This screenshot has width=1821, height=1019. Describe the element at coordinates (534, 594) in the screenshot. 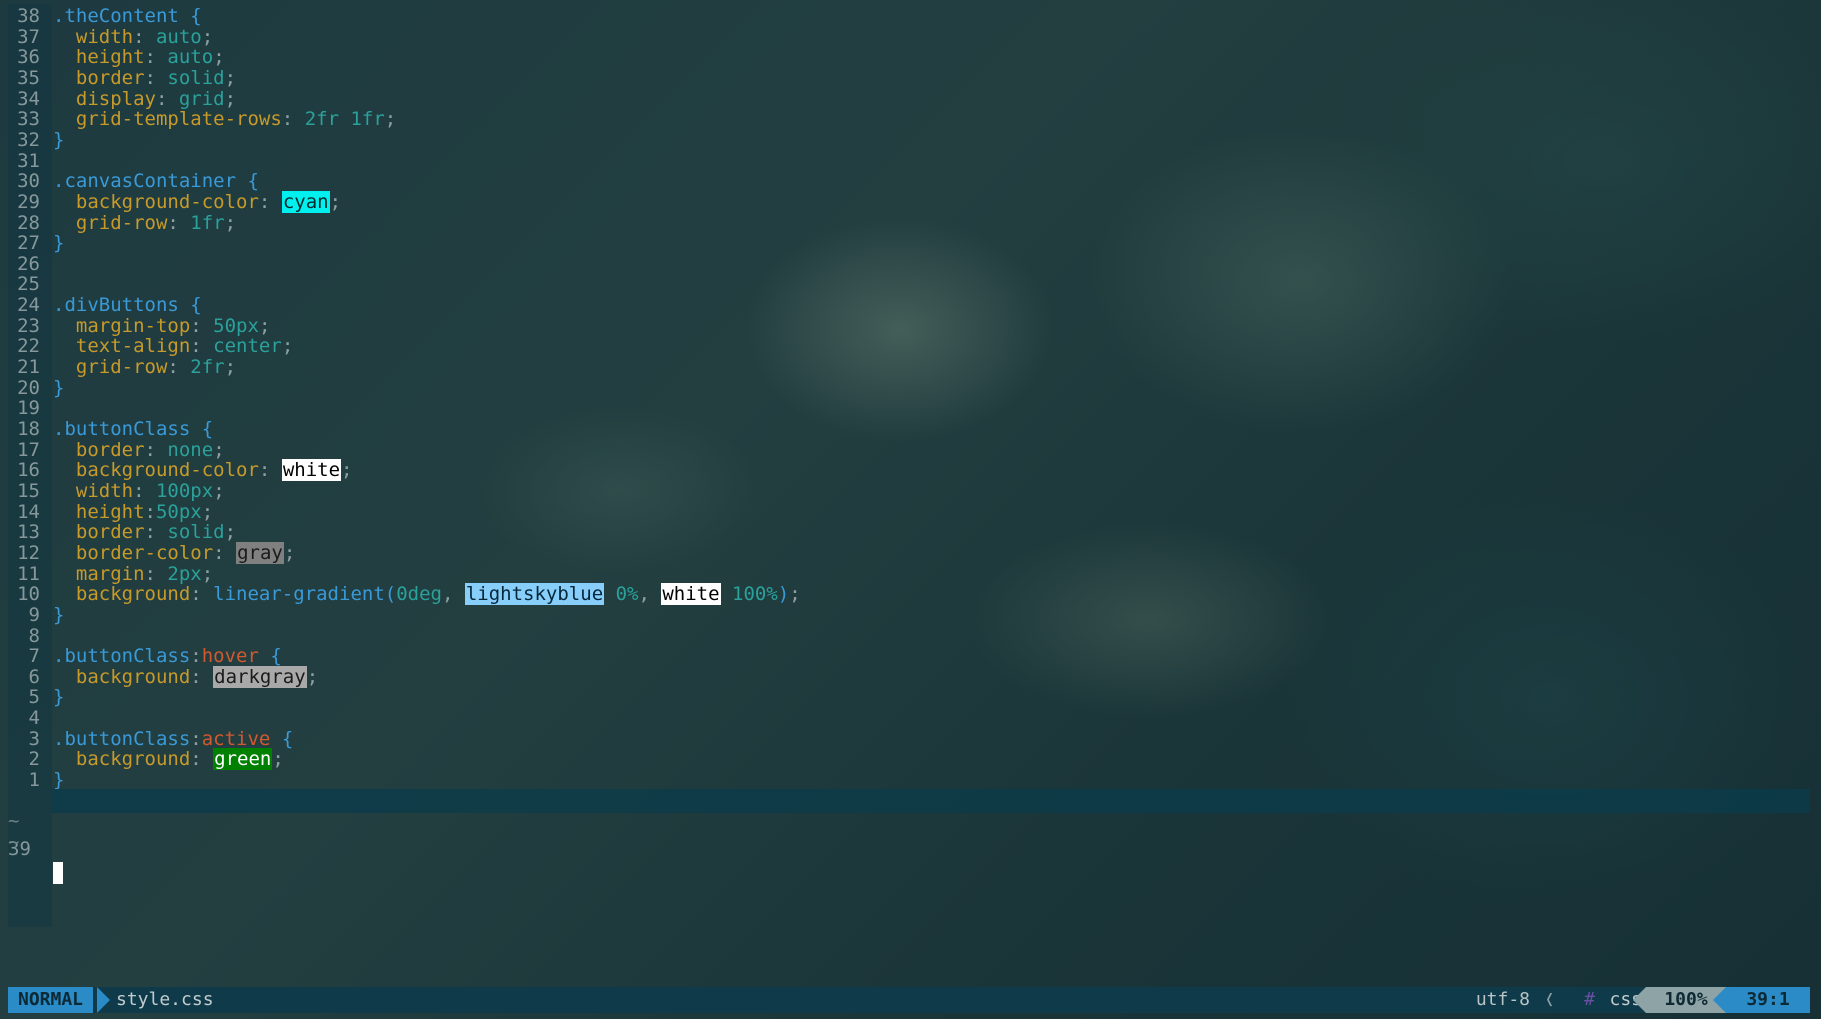

I see `color-swatch: lightskyblue` at that location.